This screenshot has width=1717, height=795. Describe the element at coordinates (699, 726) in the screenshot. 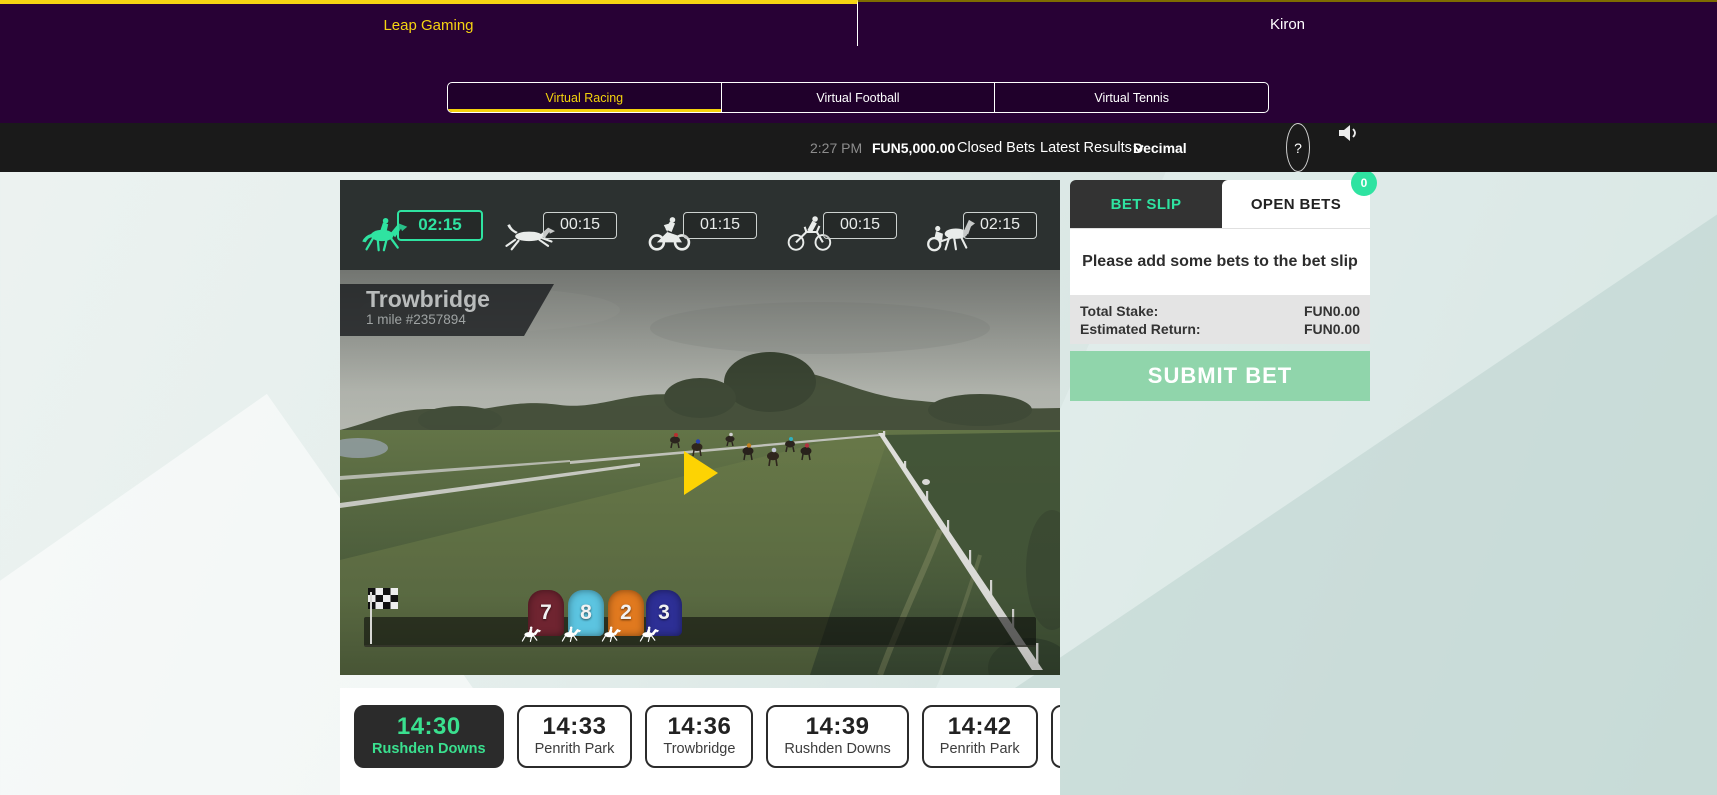

I see `race-time: 14:36` at that location.